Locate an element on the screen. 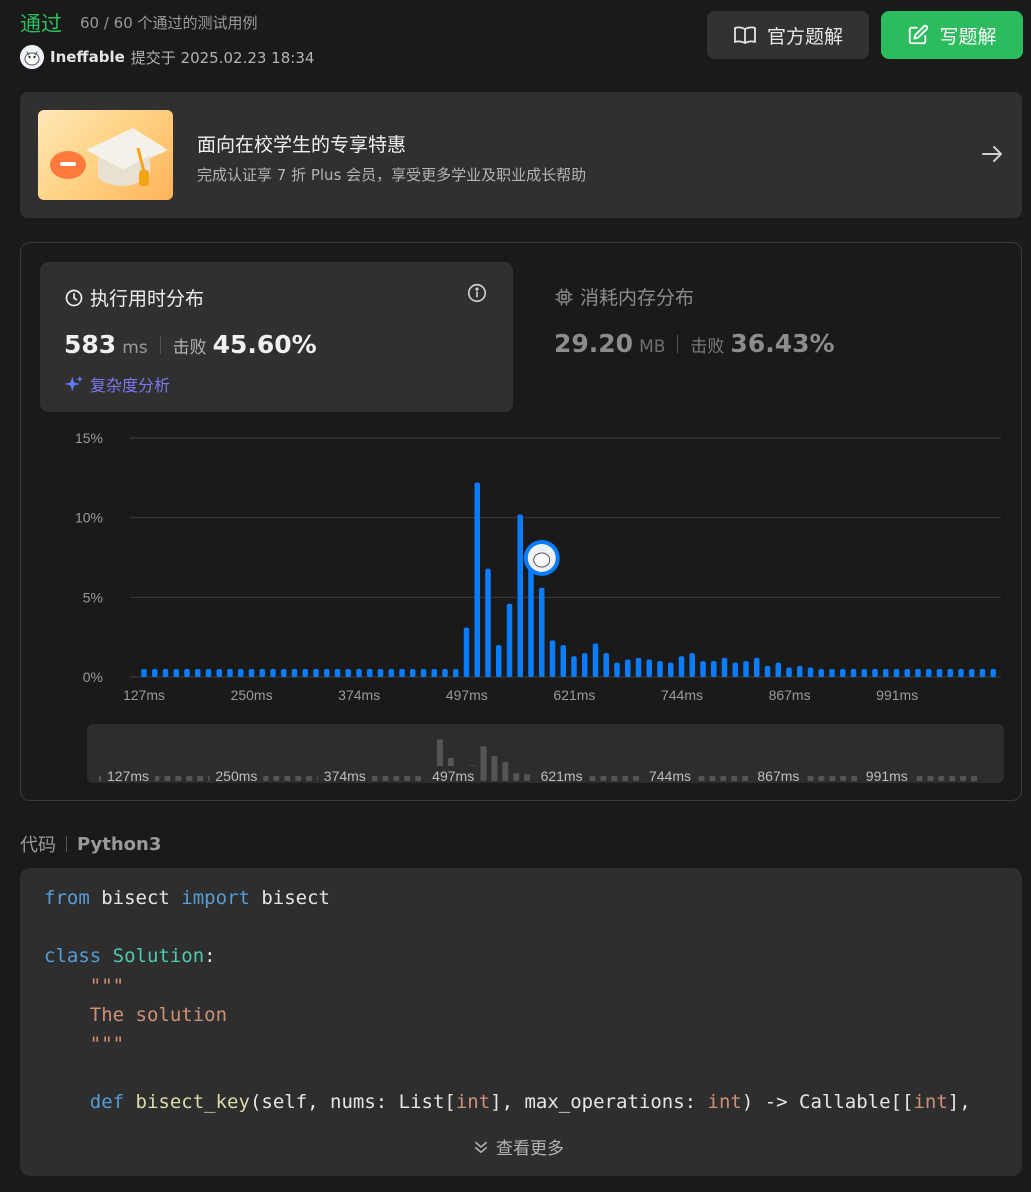 Image resolution: width=1031 pixels, height=1192 pixels. write-solution-button: 写题解 is located at coordinates (952, 35).